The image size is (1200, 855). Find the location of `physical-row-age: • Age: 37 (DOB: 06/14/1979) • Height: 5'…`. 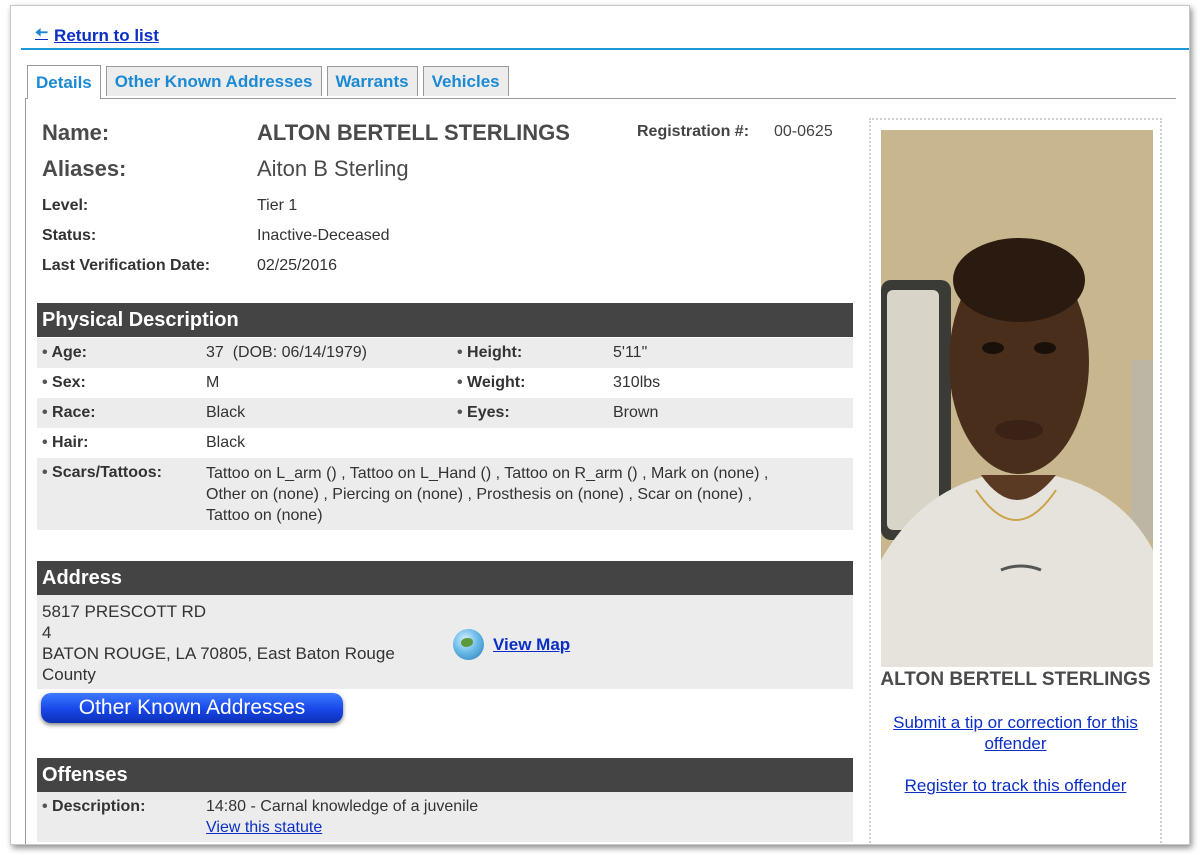

physical-row-age: • Age: 37 (DOB: 06/14/1979) • Height: 5'… is located at coordinates (445, 353).